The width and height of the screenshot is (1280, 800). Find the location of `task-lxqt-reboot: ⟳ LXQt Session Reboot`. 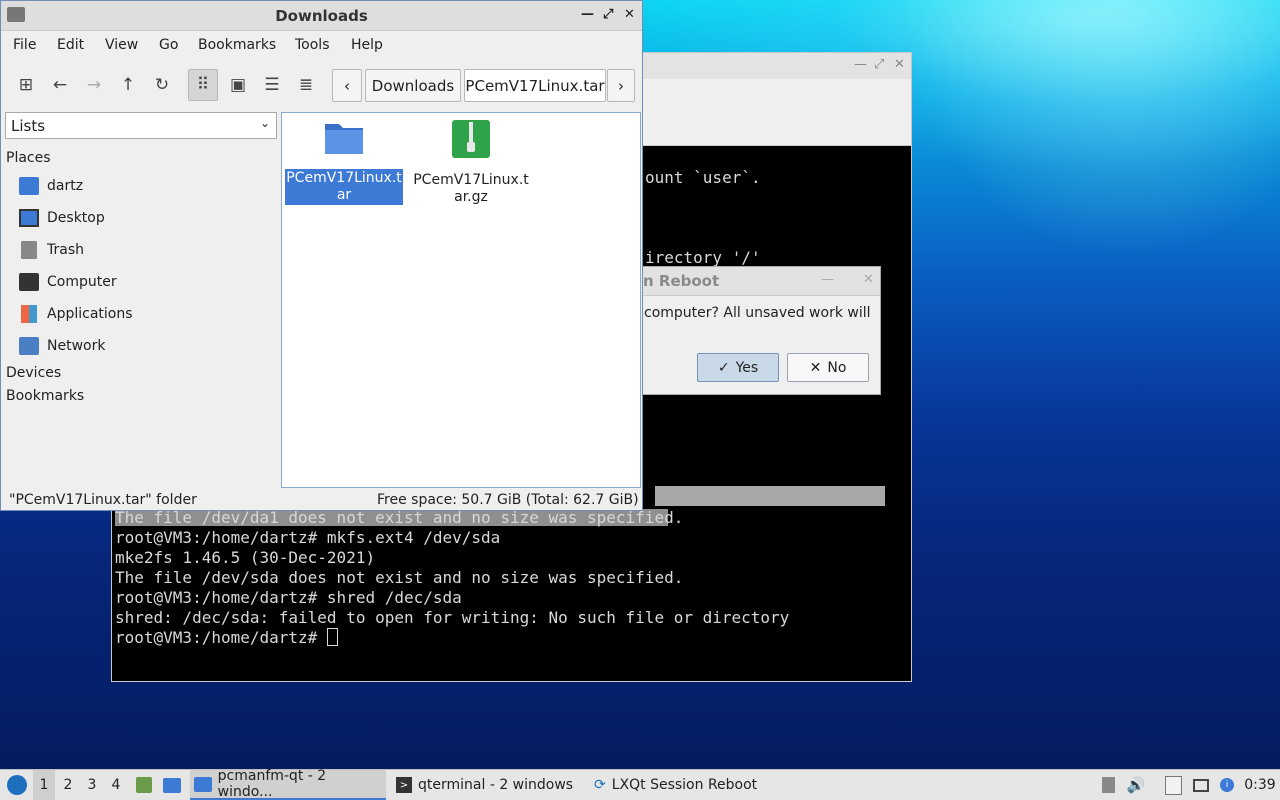

task-lxqt-reboot: ⟳ LXQt Session Reboot is located at coordinates (684, 785).